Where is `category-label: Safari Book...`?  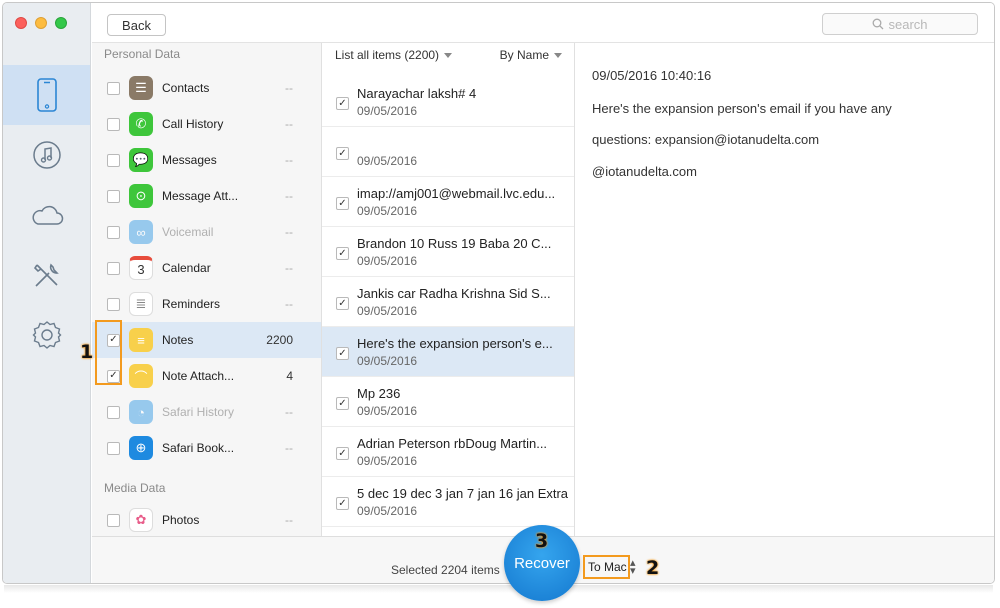
category-label: Safari Book... is located at coordinates (198, 448).